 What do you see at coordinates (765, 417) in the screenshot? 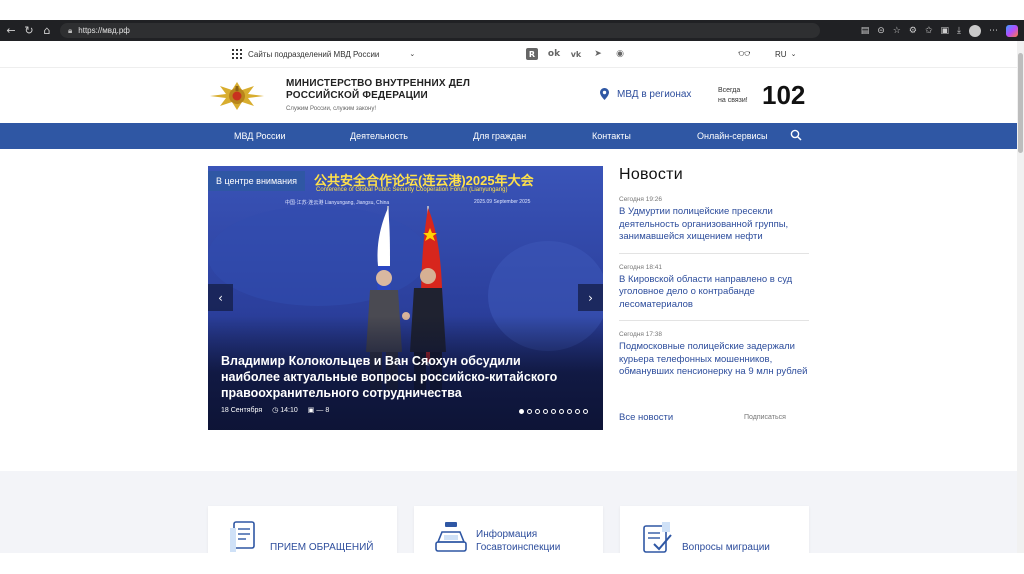
I see `subscribe-link: Подписаться` at bounding box center [765, 417].